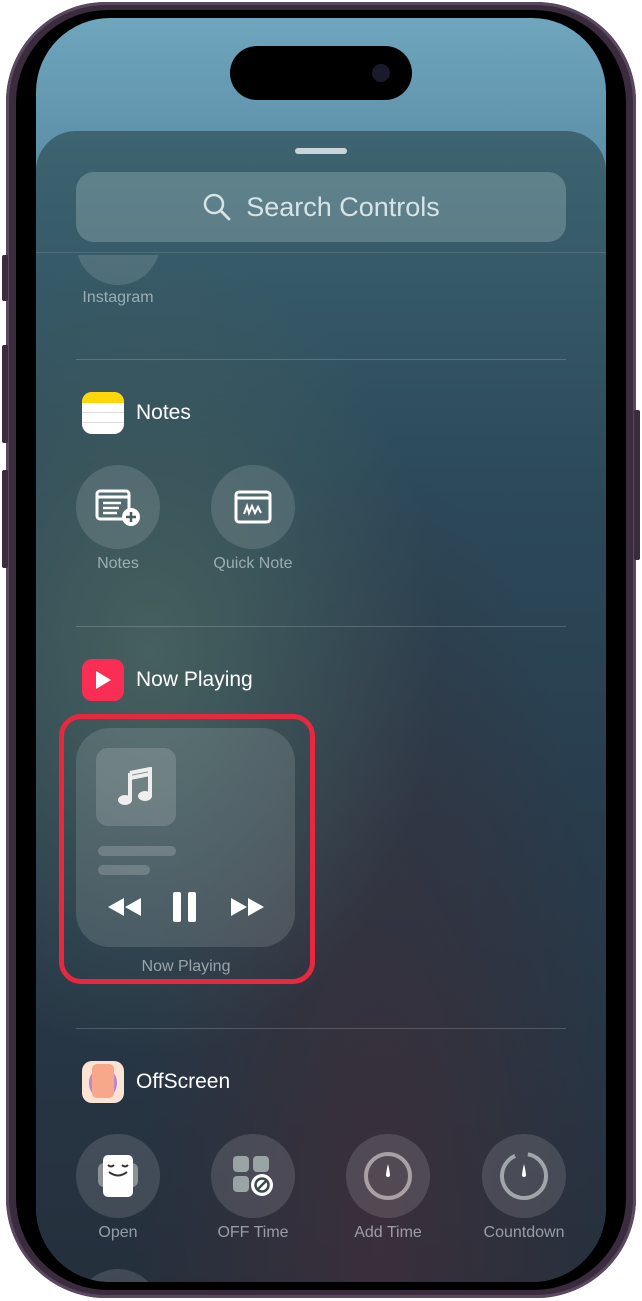  I want to click on off-time-control, so click(253, 1176).